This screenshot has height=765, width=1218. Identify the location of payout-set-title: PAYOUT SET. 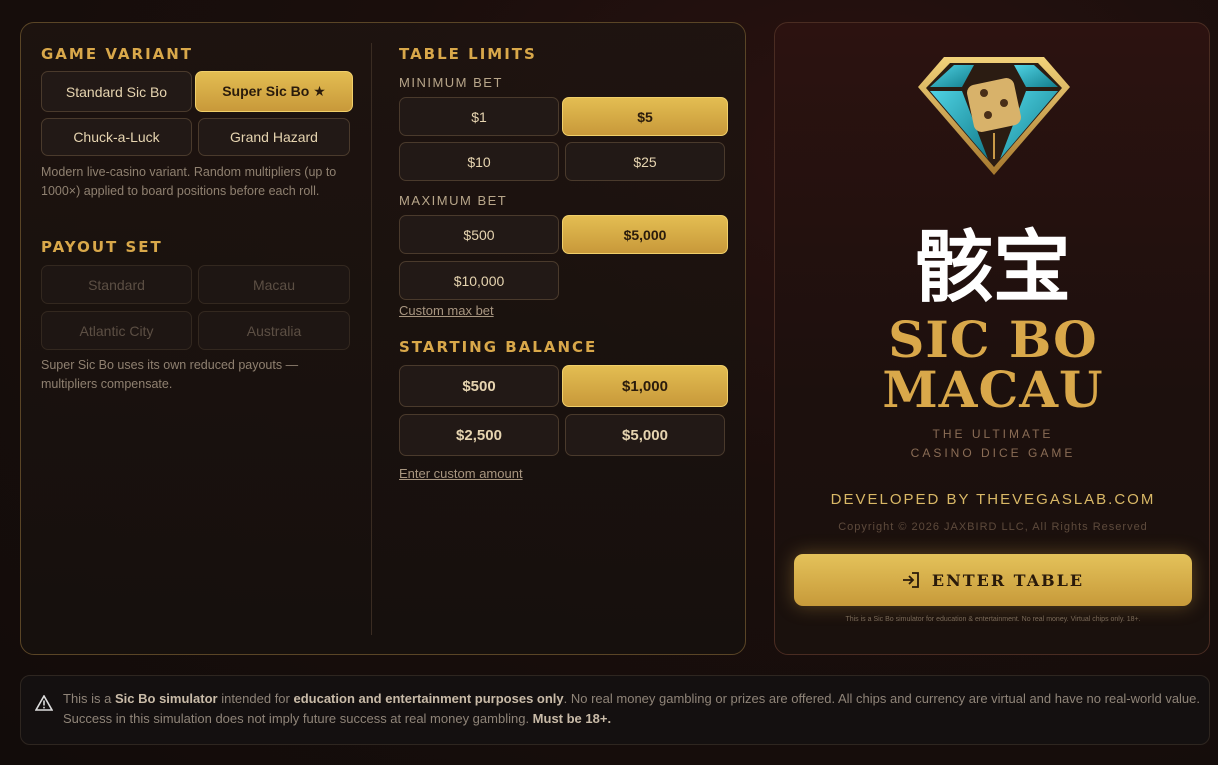
(102, 247).